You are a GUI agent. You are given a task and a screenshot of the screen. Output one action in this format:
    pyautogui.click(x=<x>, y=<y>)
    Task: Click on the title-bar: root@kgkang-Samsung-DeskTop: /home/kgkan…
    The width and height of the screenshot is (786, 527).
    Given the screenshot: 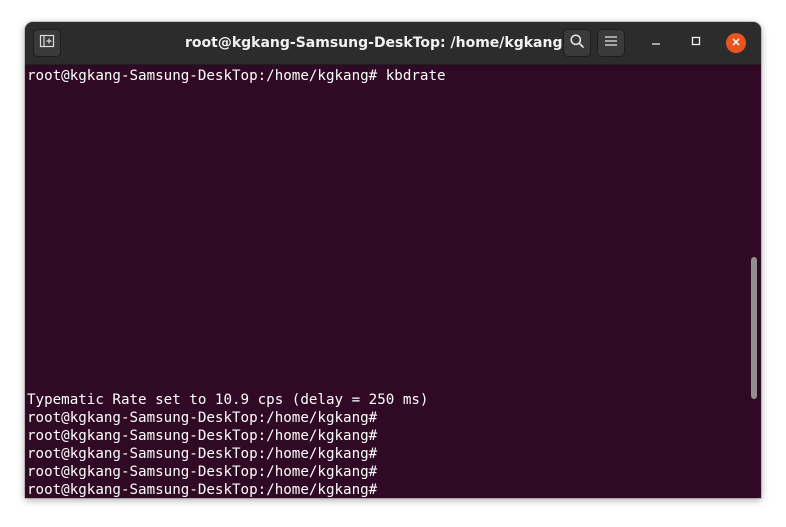 What is the action you would take?
    pyautogui.click(x=393, y=43)
    